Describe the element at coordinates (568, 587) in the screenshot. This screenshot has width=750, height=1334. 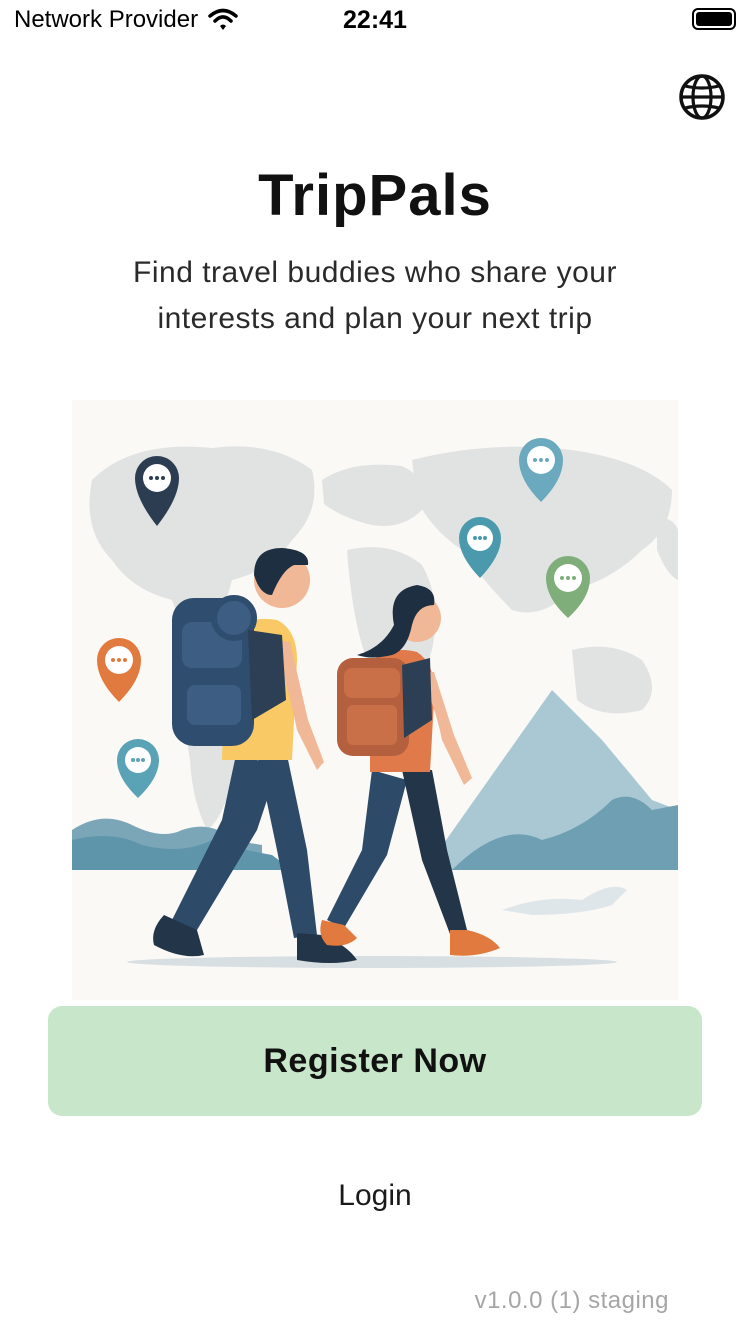
I see `map-pin-green` at that location.